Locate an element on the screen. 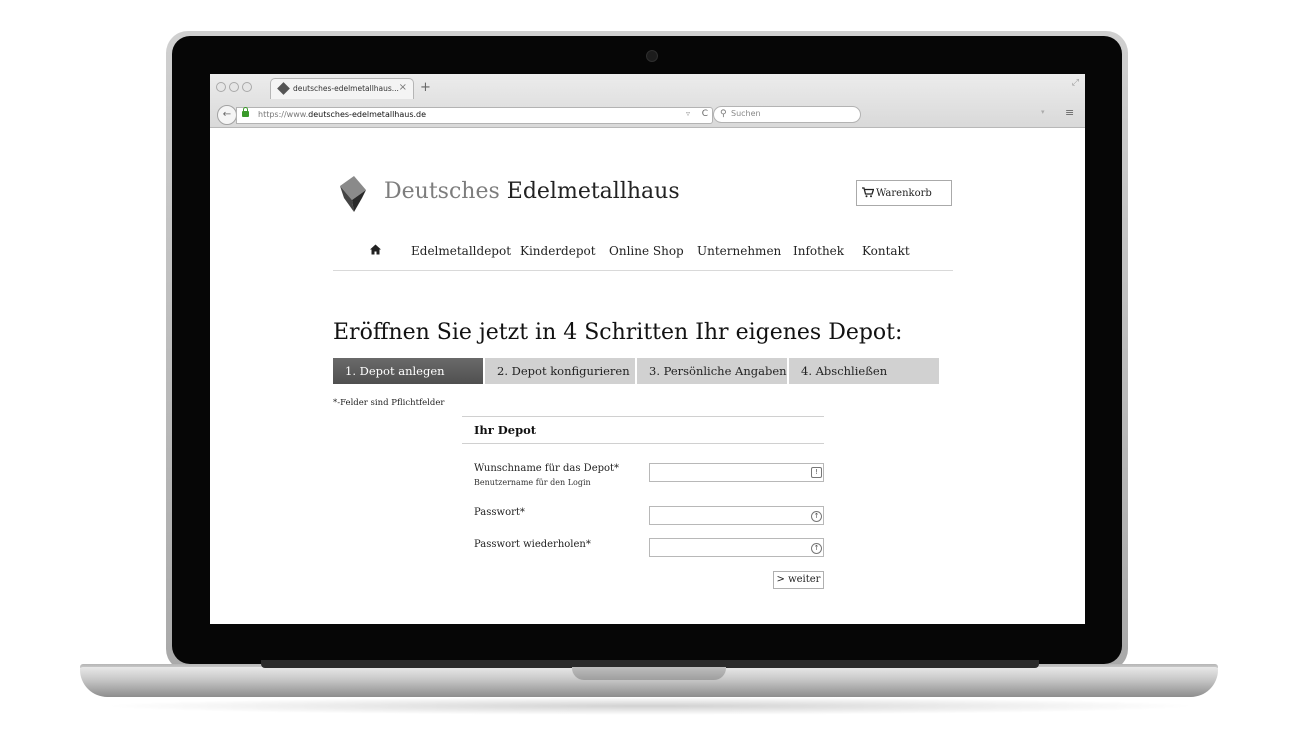  reload-icon: C is located at coordinates (705, 114).